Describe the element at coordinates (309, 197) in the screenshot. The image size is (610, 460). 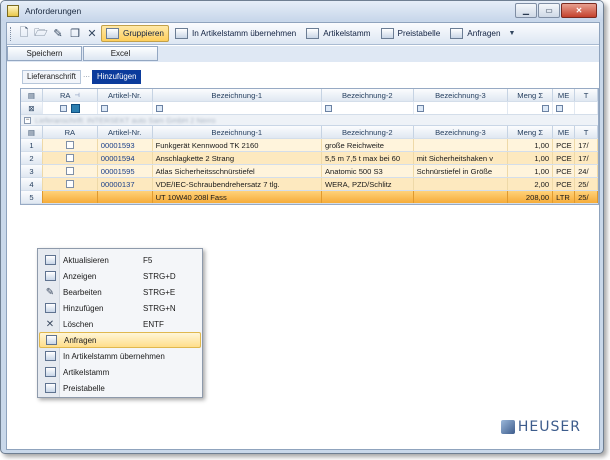
I see `table-row-selected: 5 UT 10W40 208l Fass 208,00 LTR 25/` at that location.